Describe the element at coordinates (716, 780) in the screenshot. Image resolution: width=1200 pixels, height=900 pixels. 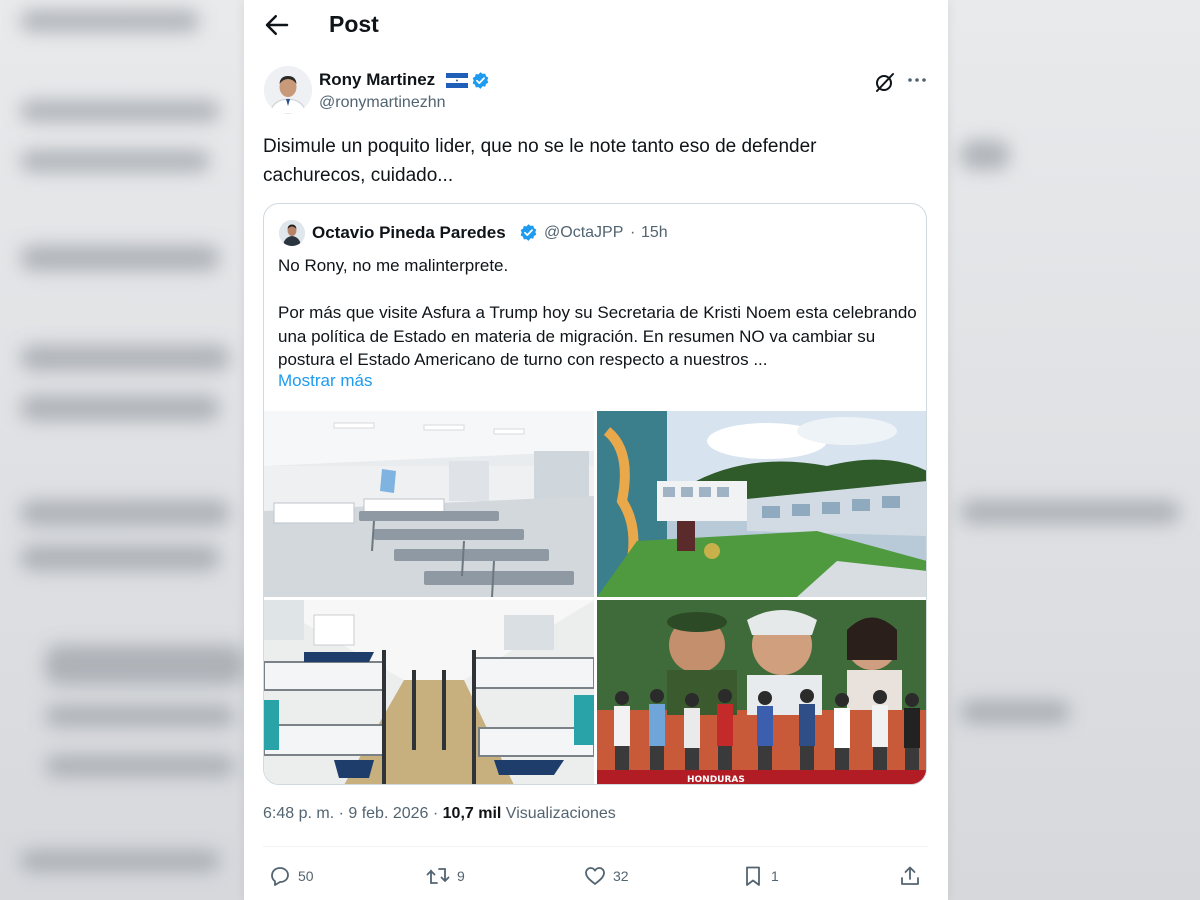
I see `banner-text: HONDURAS` at that location.